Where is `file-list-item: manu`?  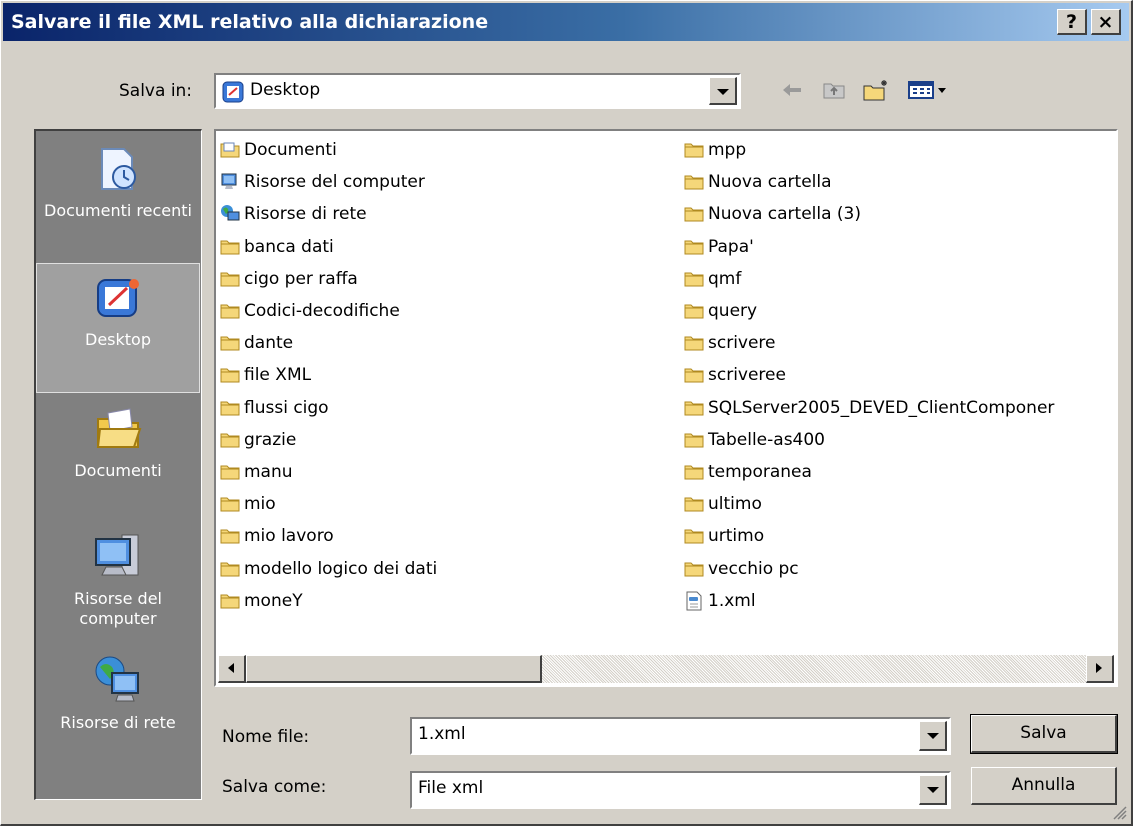 file-list-item: manu is located at coordinates (256, 472).